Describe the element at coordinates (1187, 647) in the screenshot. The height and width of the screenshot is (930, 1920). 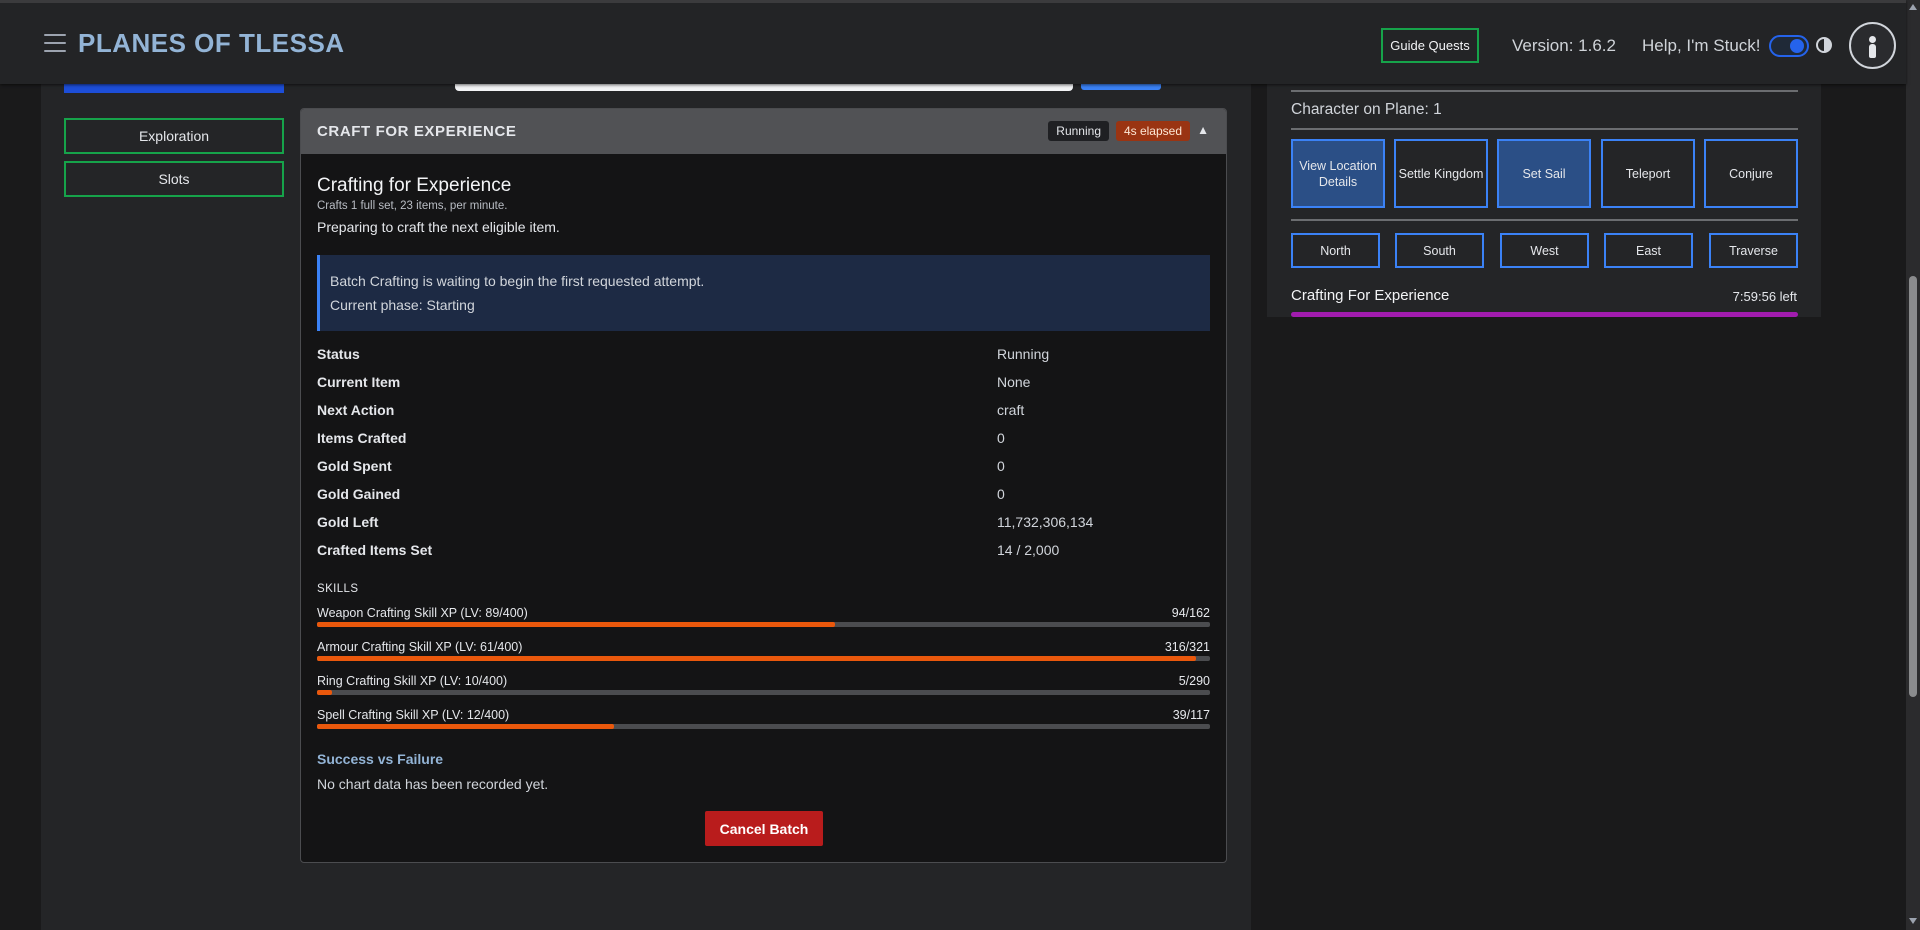
I see `skill-value: 316/321` at that location.